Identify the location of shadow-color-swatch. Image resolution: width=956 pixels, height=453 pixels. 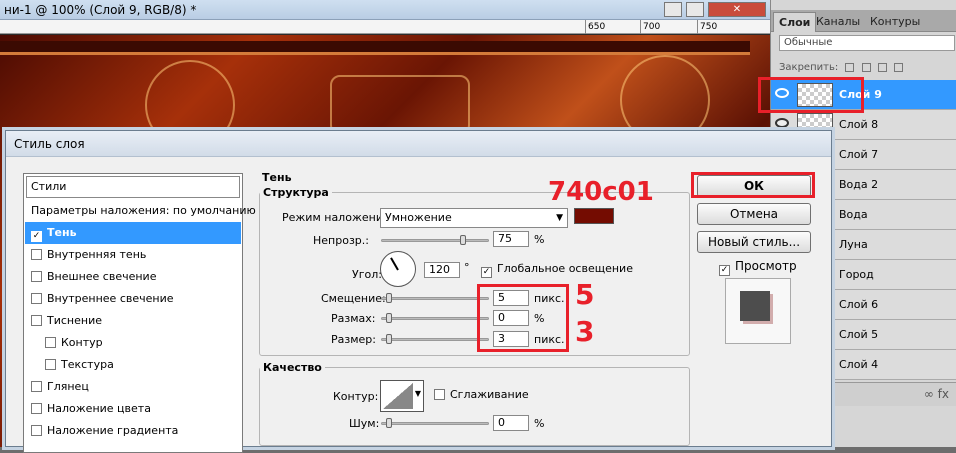
(594, 216).